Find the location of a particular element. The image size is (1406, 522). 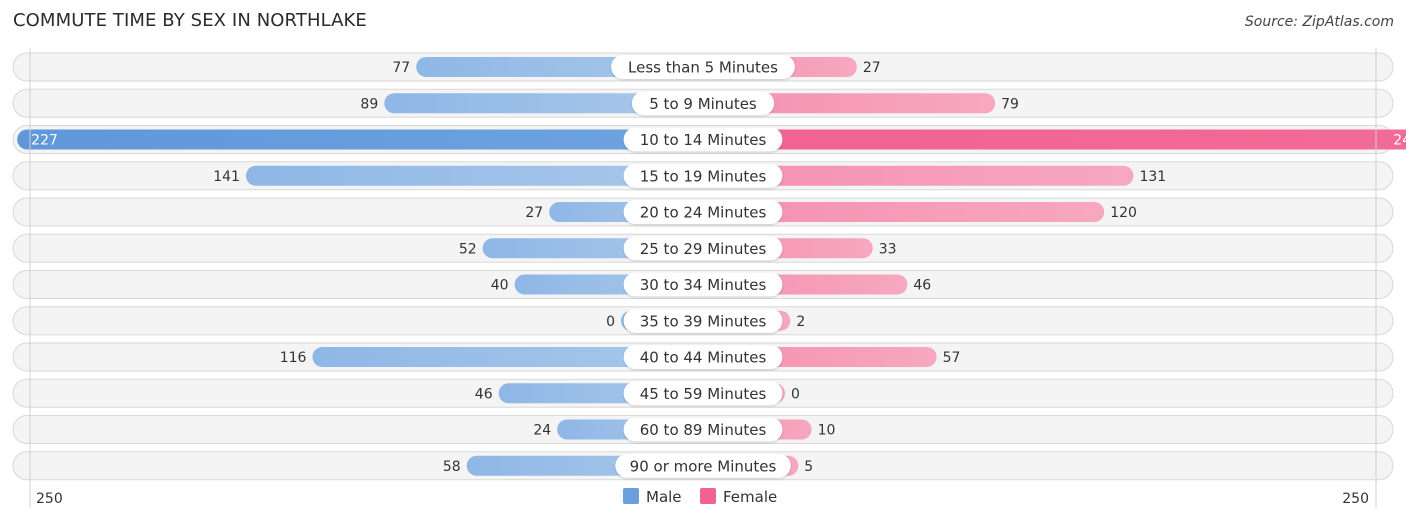

value-label-female: 10 is located at coordinates (827, 431).